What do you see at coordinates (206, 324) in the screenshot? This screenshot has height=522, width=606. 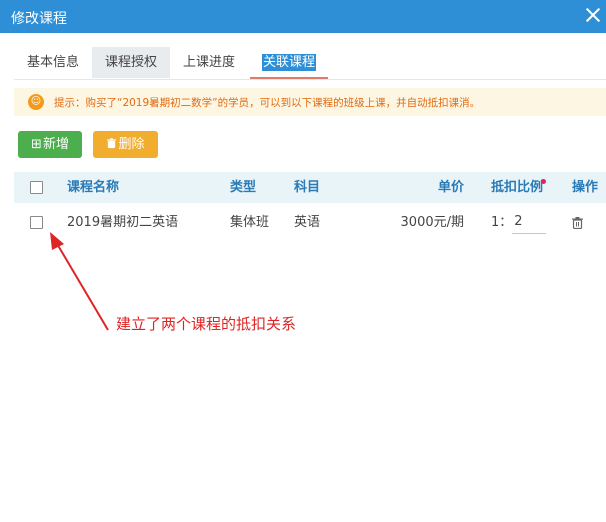 I see `annotation-text: 建立了两个课程的抵扣关系` at bounding box center [206, 324].